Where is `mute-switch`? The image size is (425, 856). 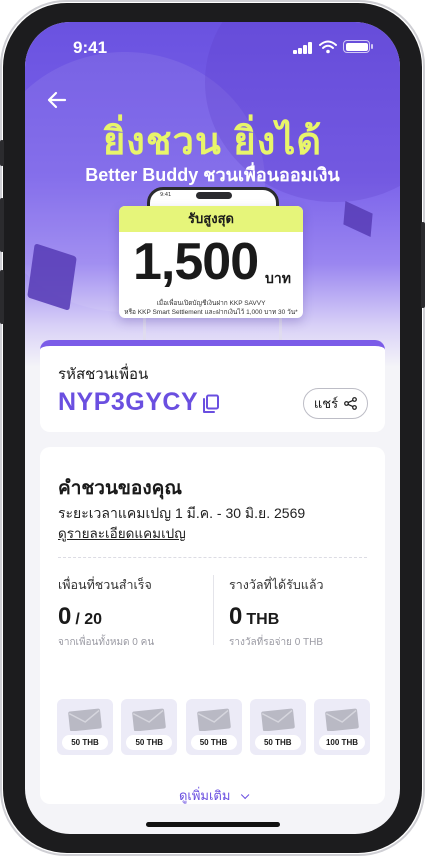 mute-switch is located at coordinates (2, 153).